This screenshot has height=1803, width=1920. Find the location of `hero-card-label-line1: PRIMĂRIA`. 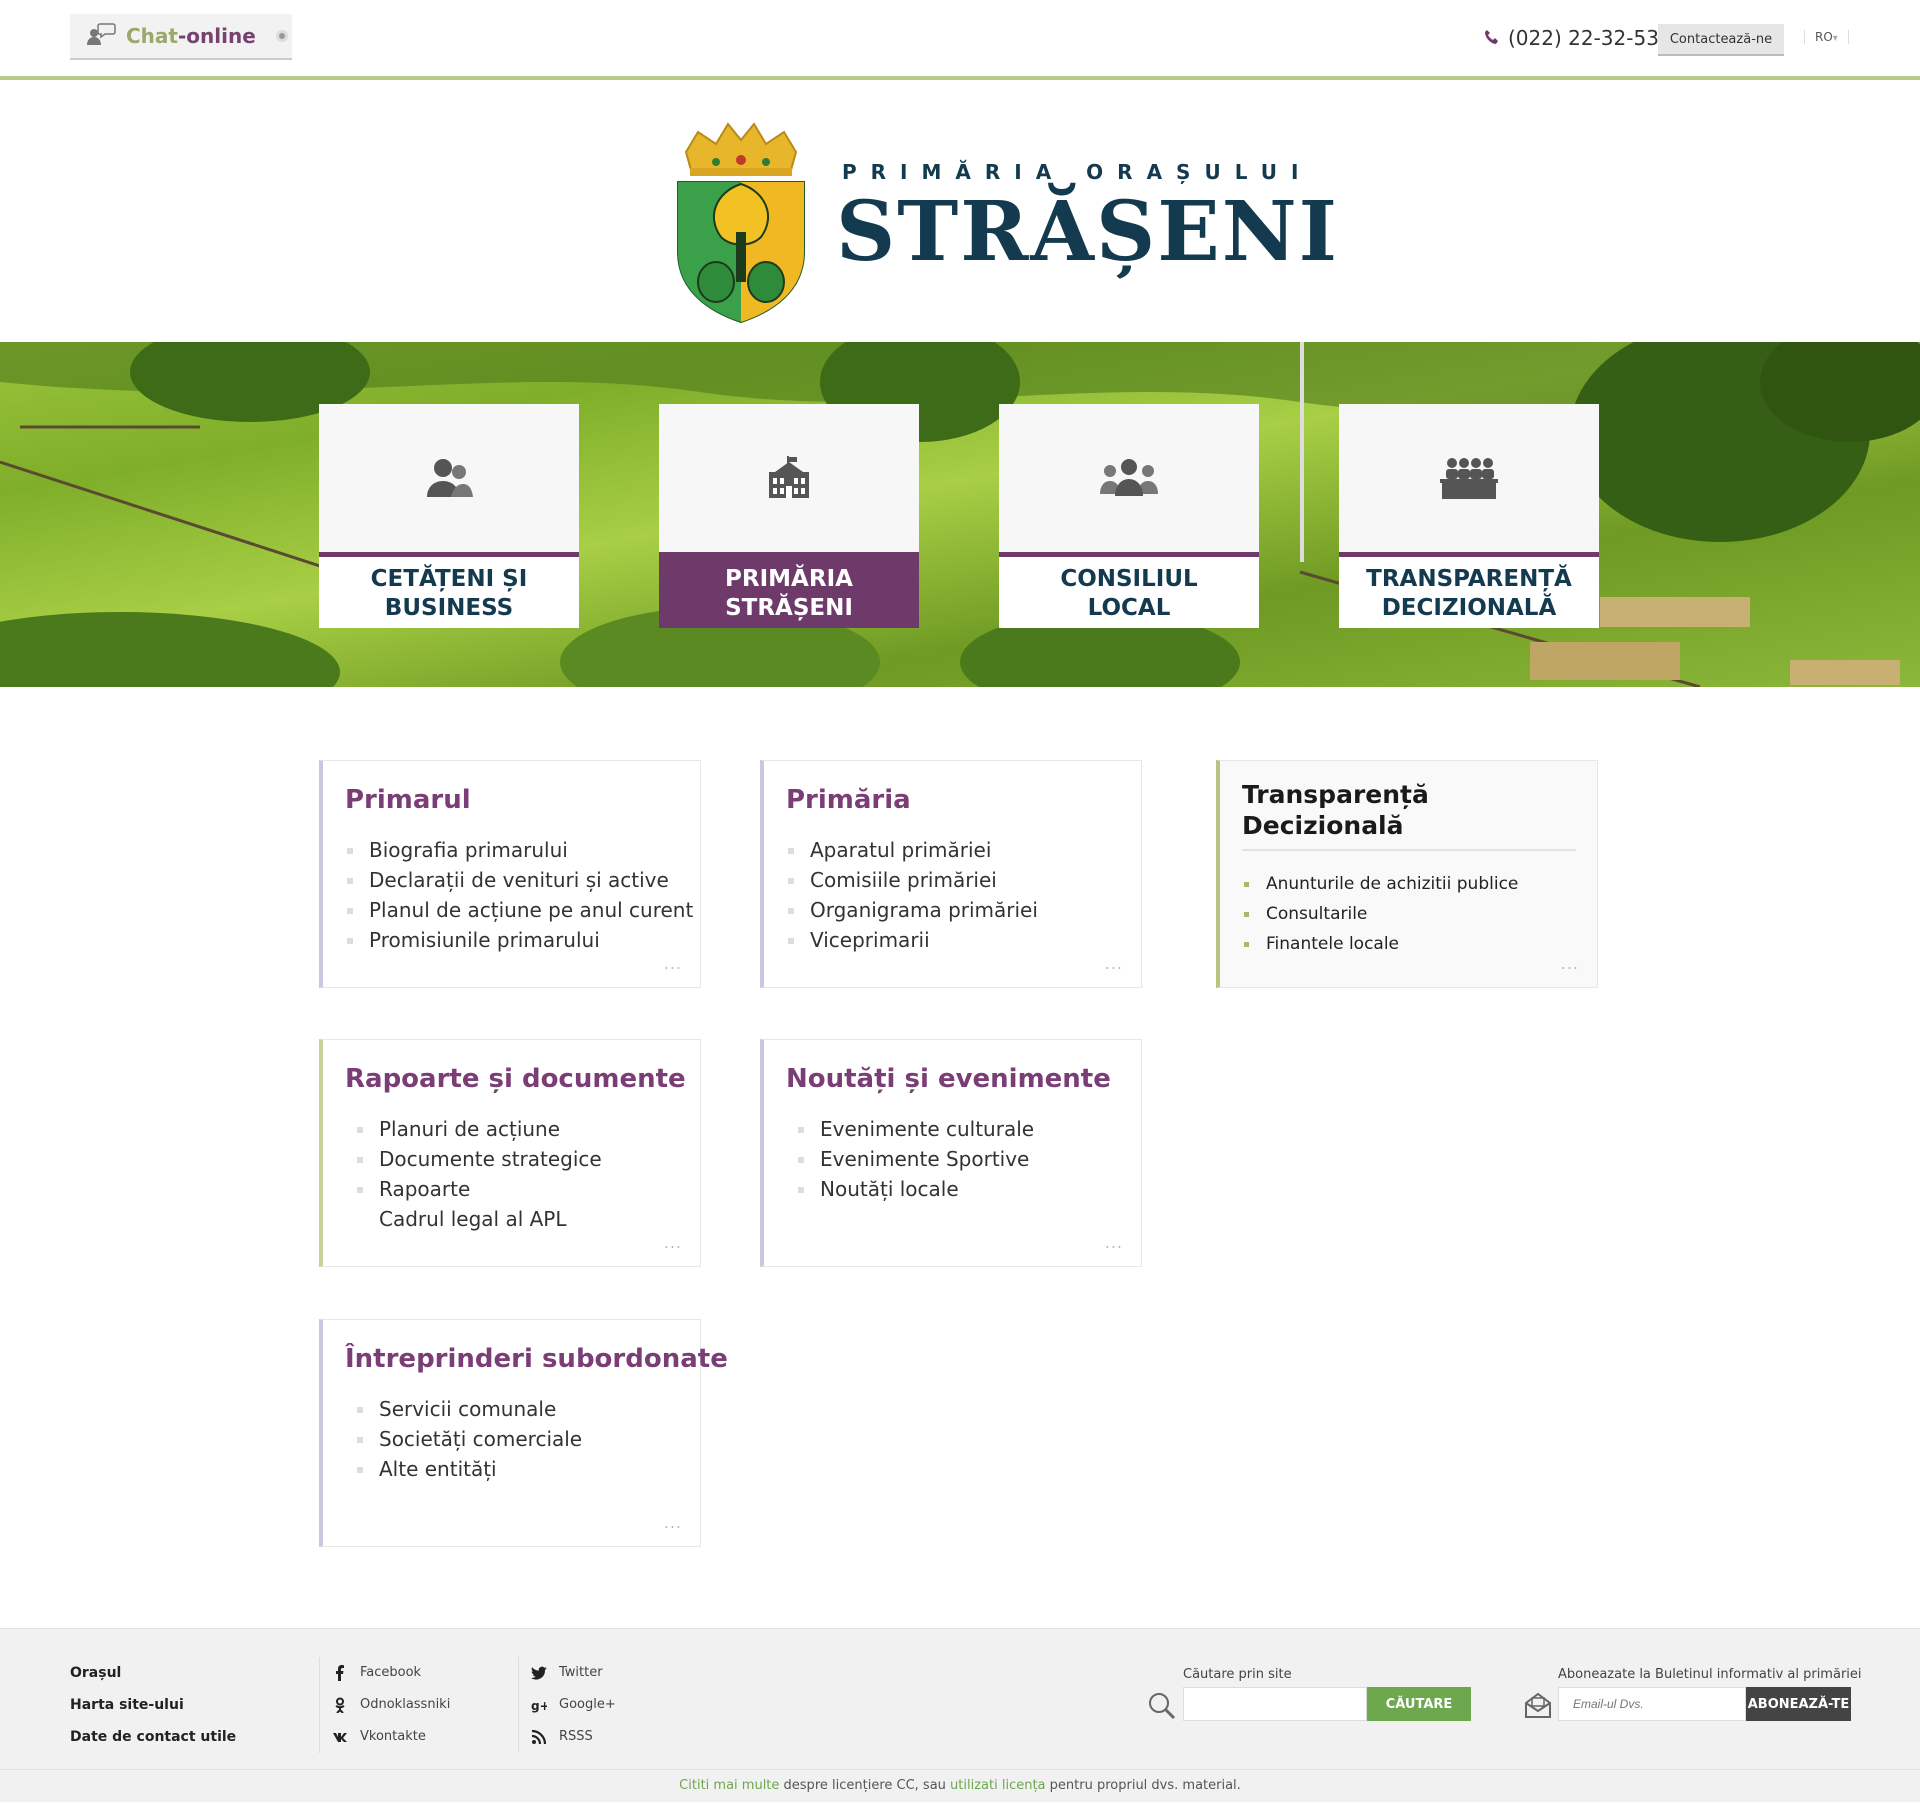

hero-card-label-line1: PRIMĂRIA is located at coordinates (789, 578).